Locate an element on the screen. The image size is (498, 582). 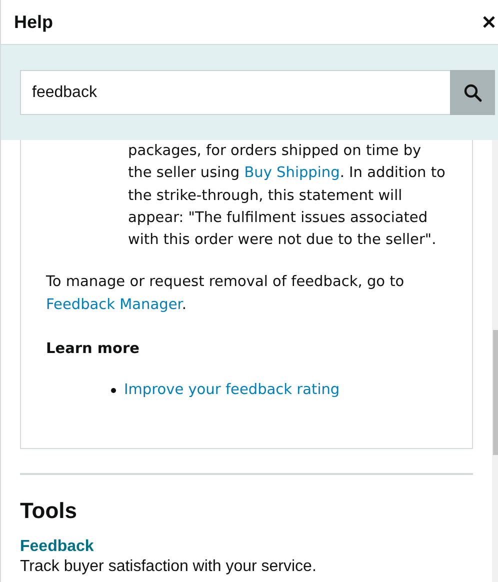
tools-heading: Tools is located at coordinates (49, 511).